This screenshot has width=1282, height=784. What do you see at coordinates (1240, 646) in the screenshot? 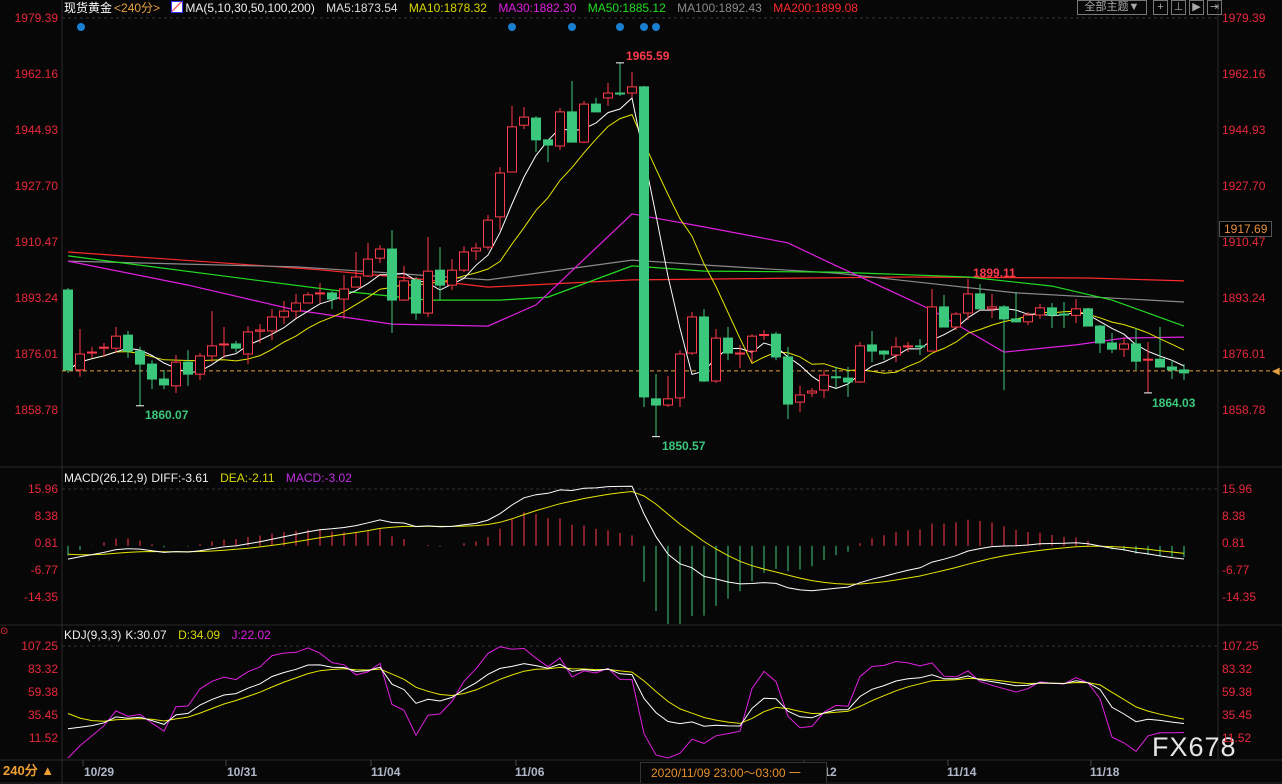
I see `kdj-axis-label: 107.25` at bounding box center [1240, 646].